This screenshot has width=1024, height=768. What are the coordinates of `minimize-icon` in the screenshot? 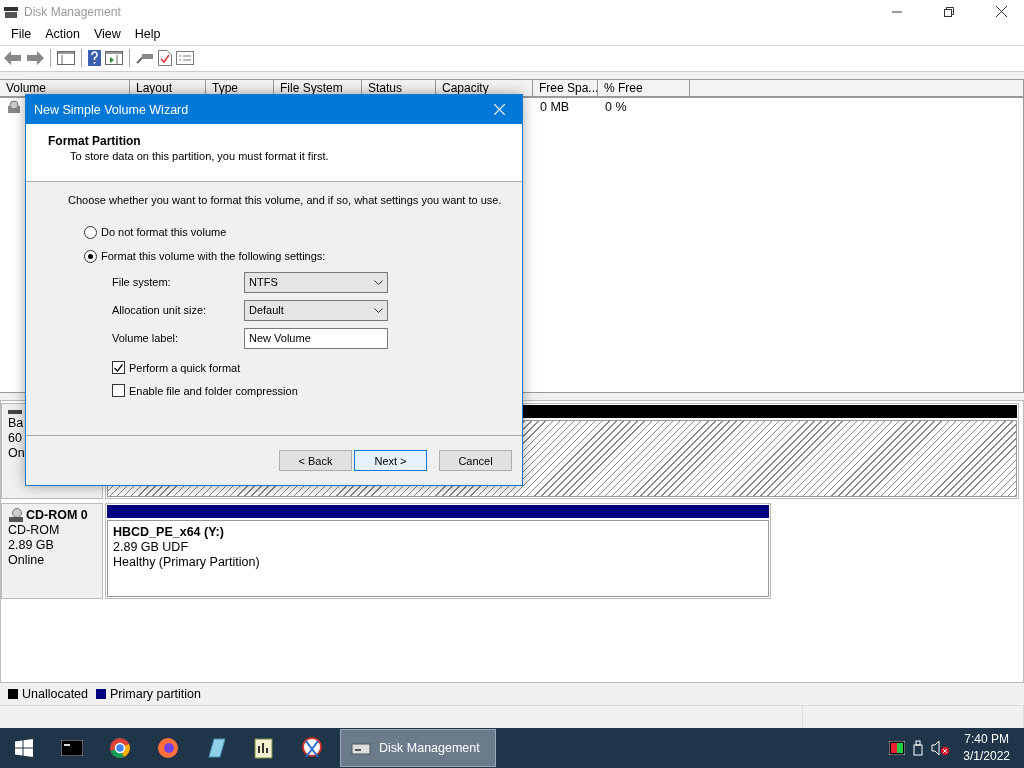 It's located at (897, 11).